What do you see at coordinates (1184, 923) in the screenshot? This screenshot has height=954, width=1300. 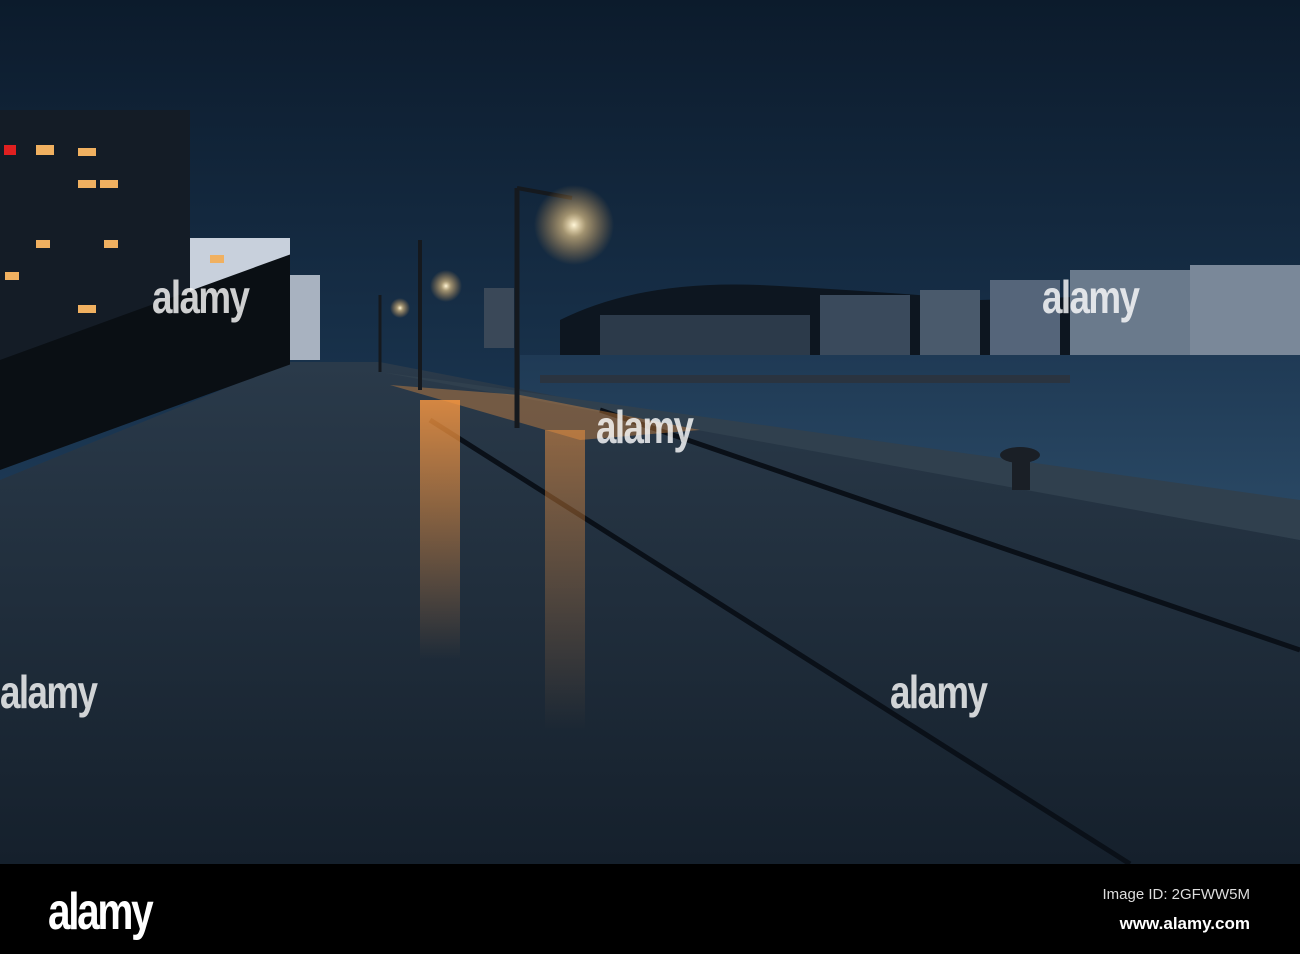 I see `site-url: www.alamy.com` at bounding box center [1184, 923].